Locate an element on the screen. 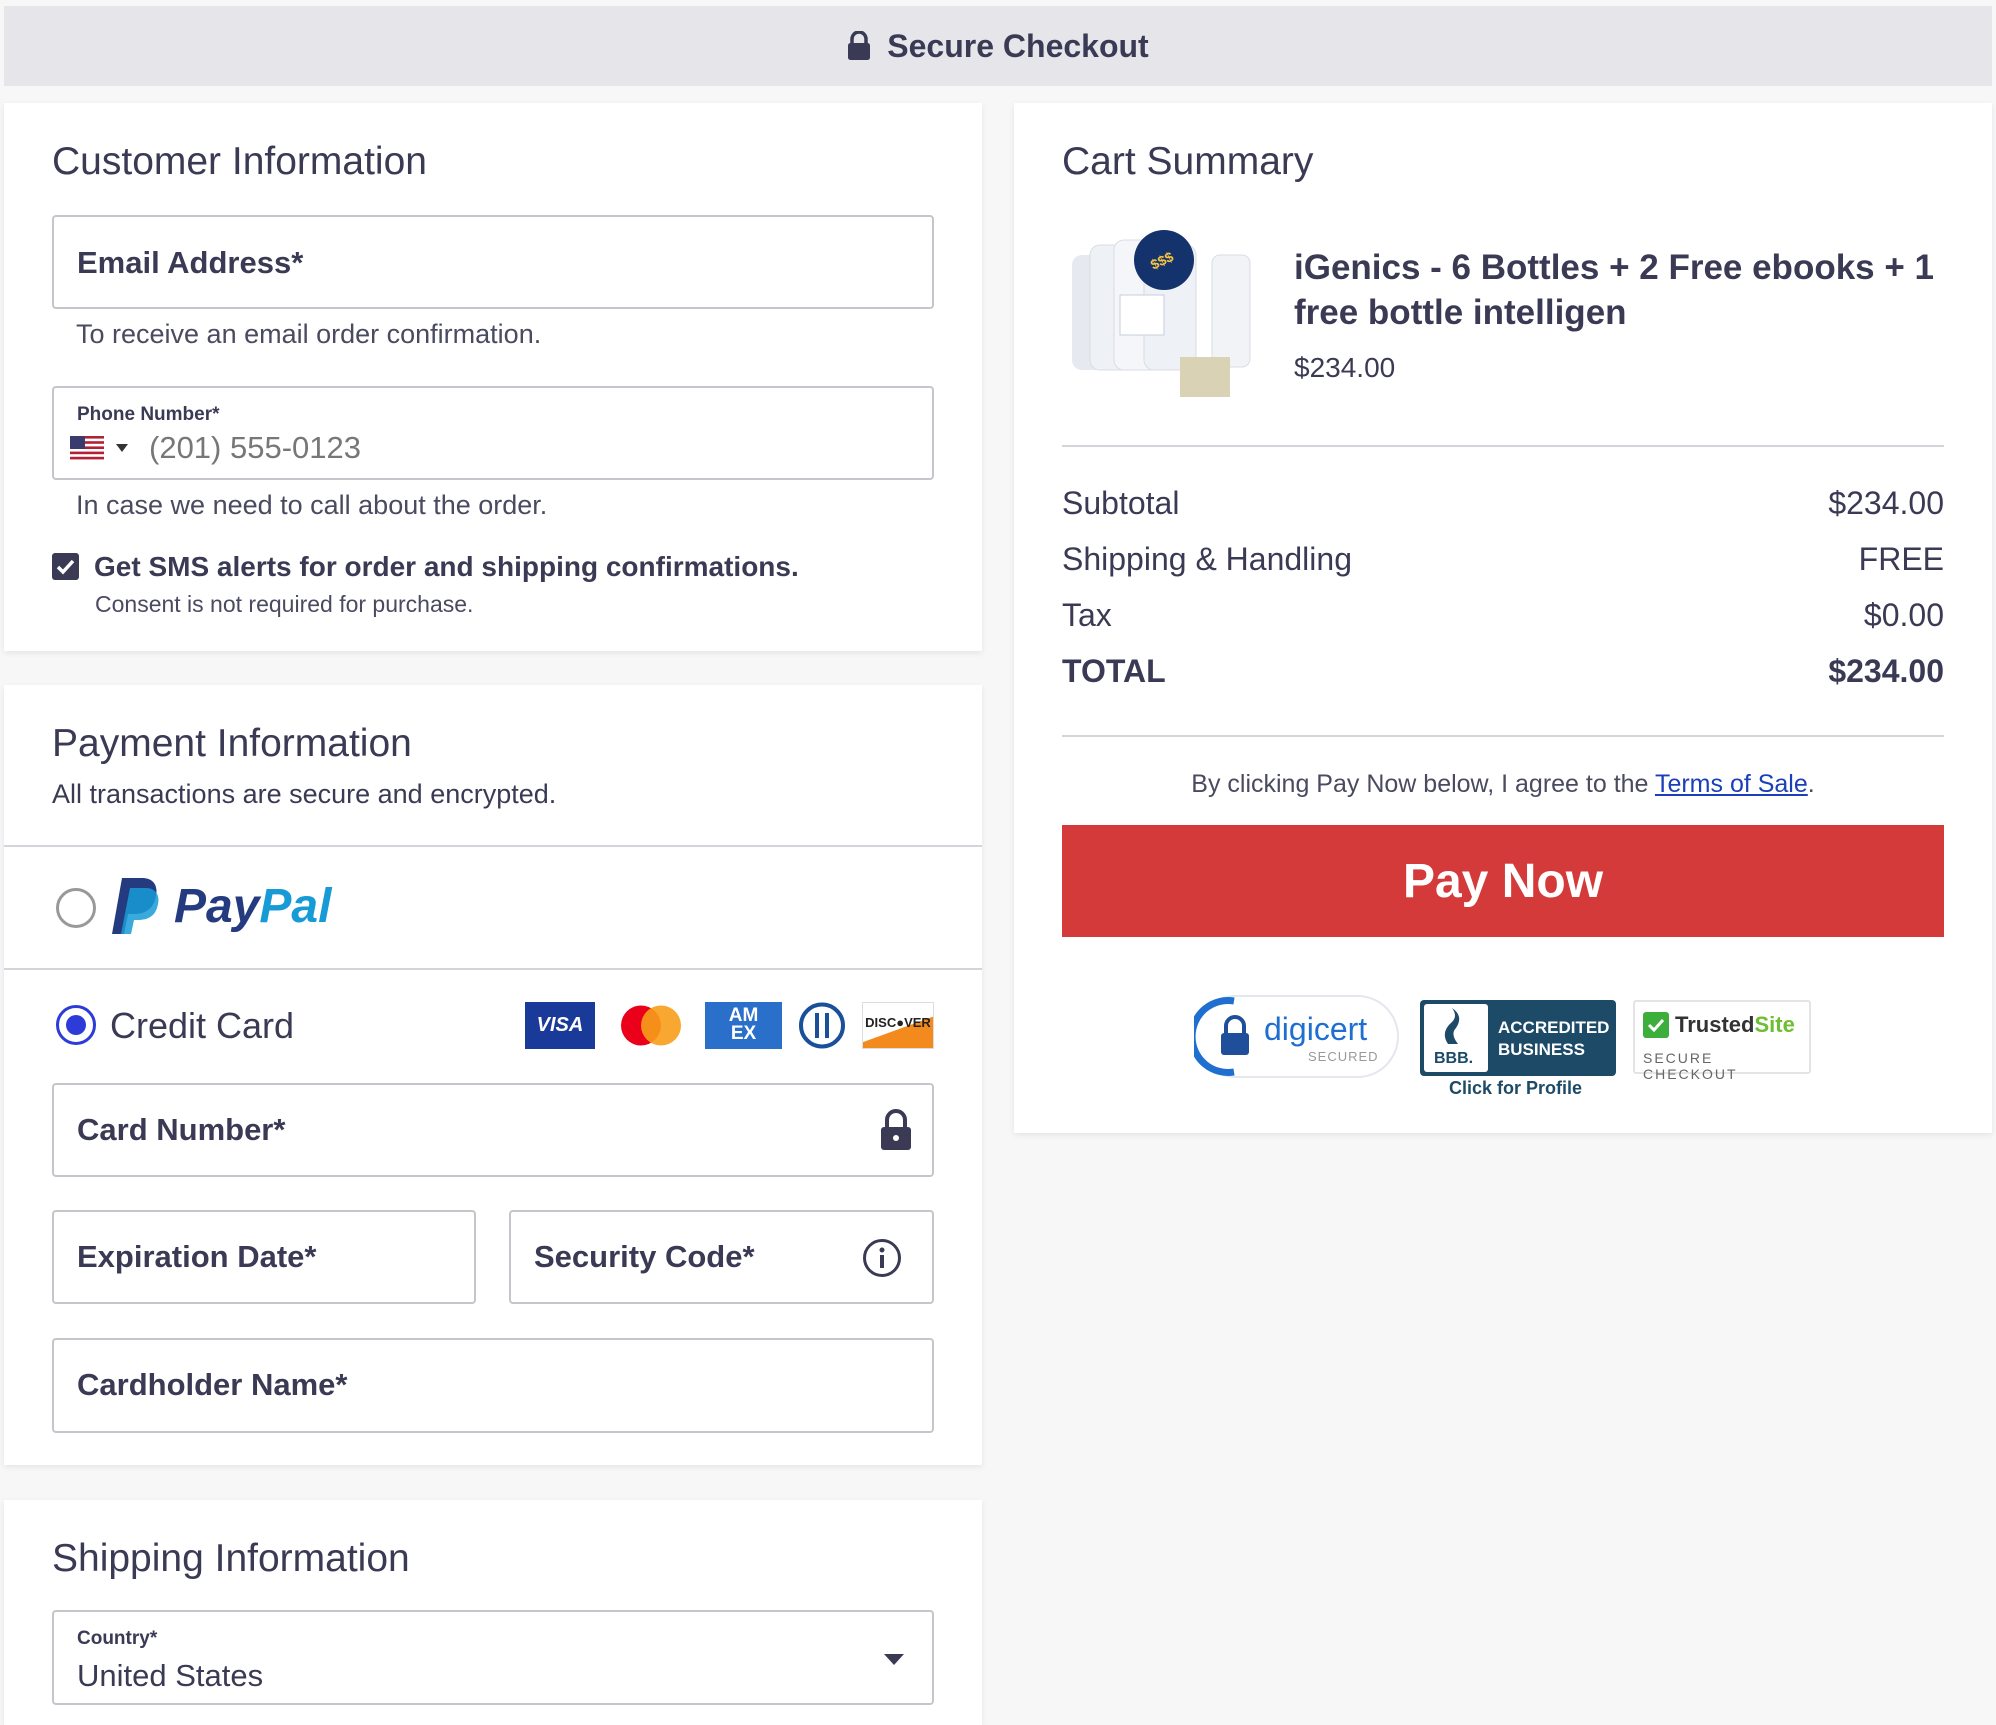  phone-input: (201) 555-0123 is located at coordinates (255, 448).